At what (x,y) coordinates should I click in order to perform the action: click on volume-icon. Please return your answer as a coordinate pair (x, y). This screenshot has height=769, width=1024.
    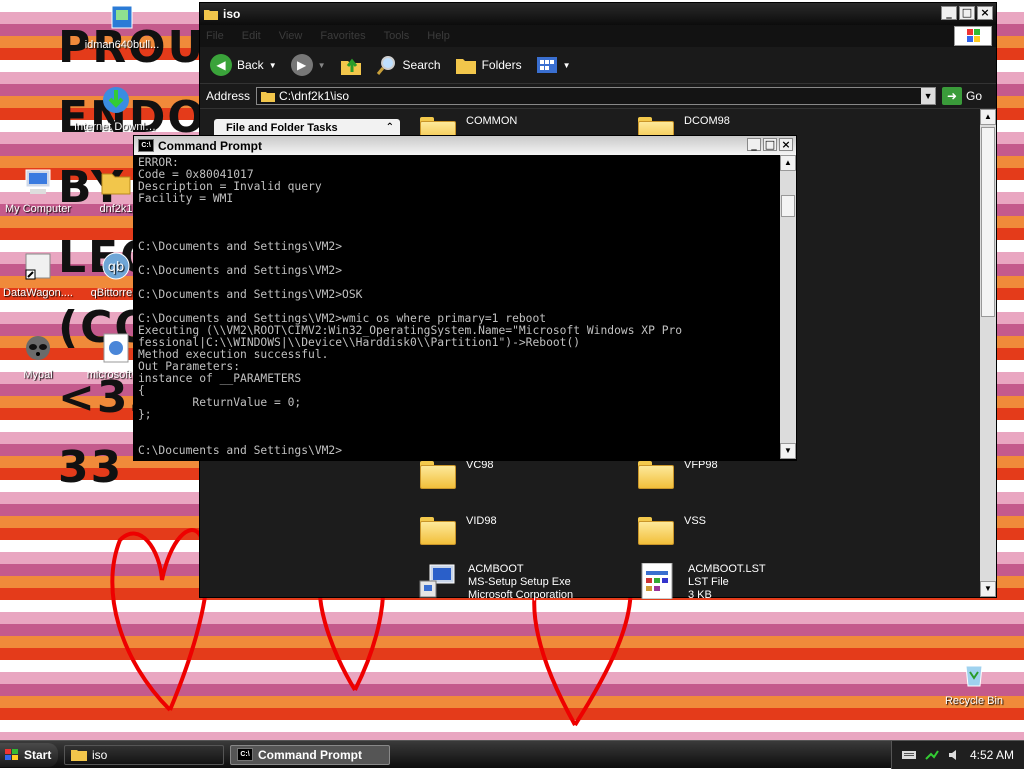
    Looking at the image, I should click on (955, 755).